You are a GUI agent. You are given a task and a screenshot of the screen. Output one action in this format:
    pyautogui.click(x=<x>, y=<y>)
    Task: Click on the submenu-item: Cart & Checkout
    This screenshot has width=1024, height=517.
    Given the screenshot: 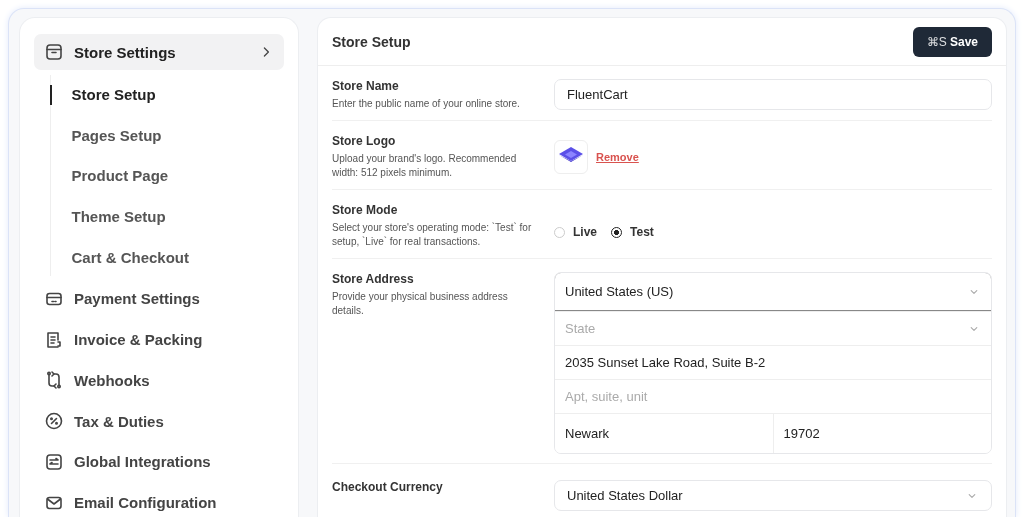 What is the action you would take?
    pyautogui.click(x=166, y=258)
    